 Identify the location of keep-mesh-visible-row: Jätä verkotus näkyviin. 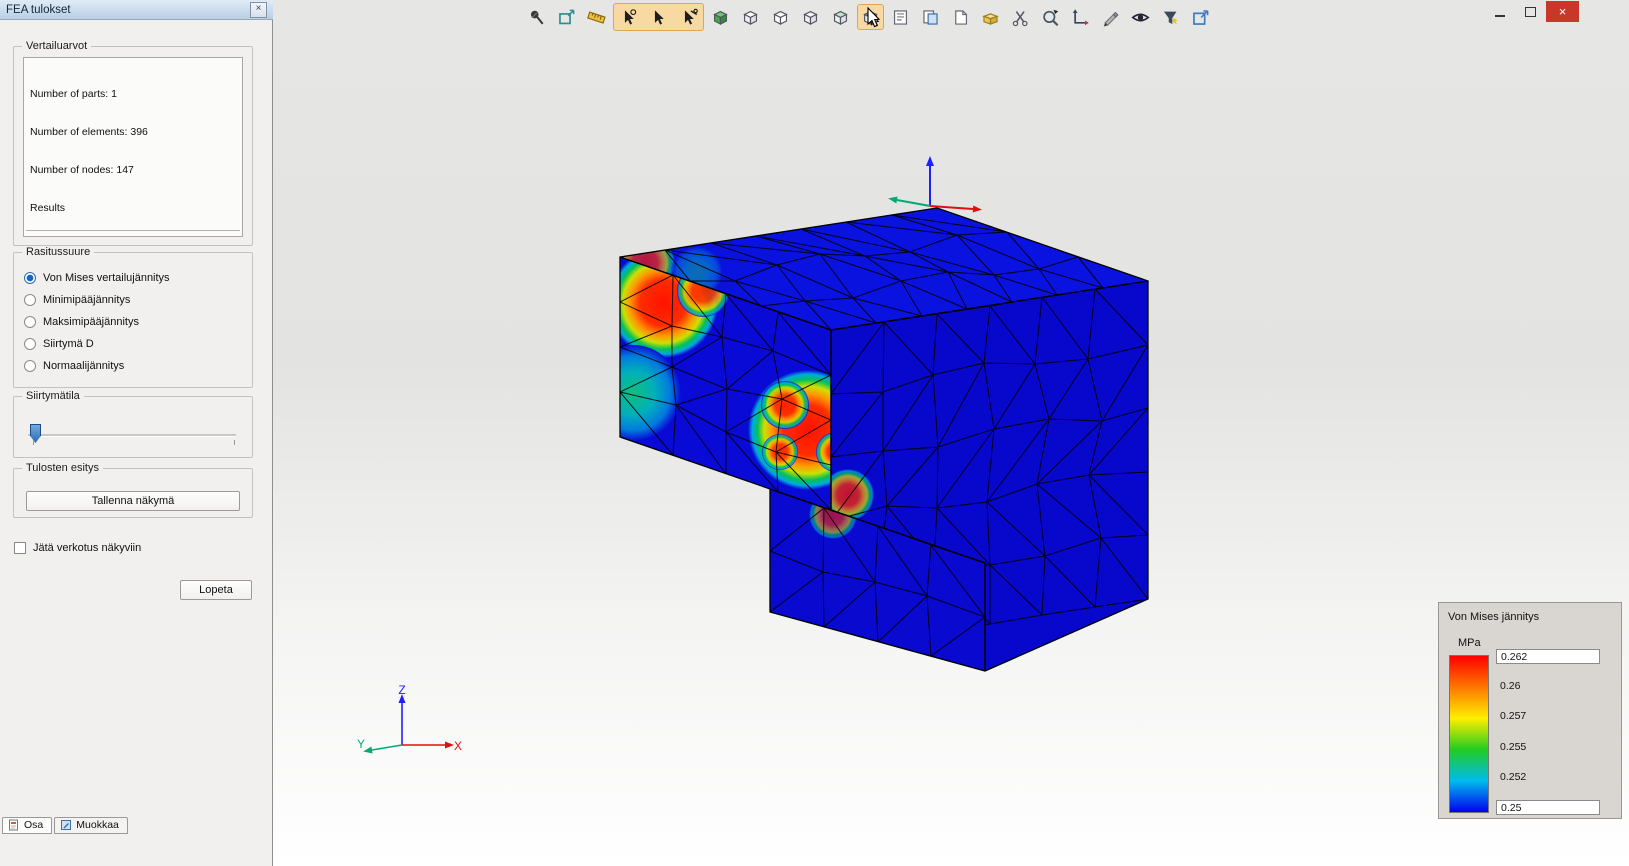
(77, 548).